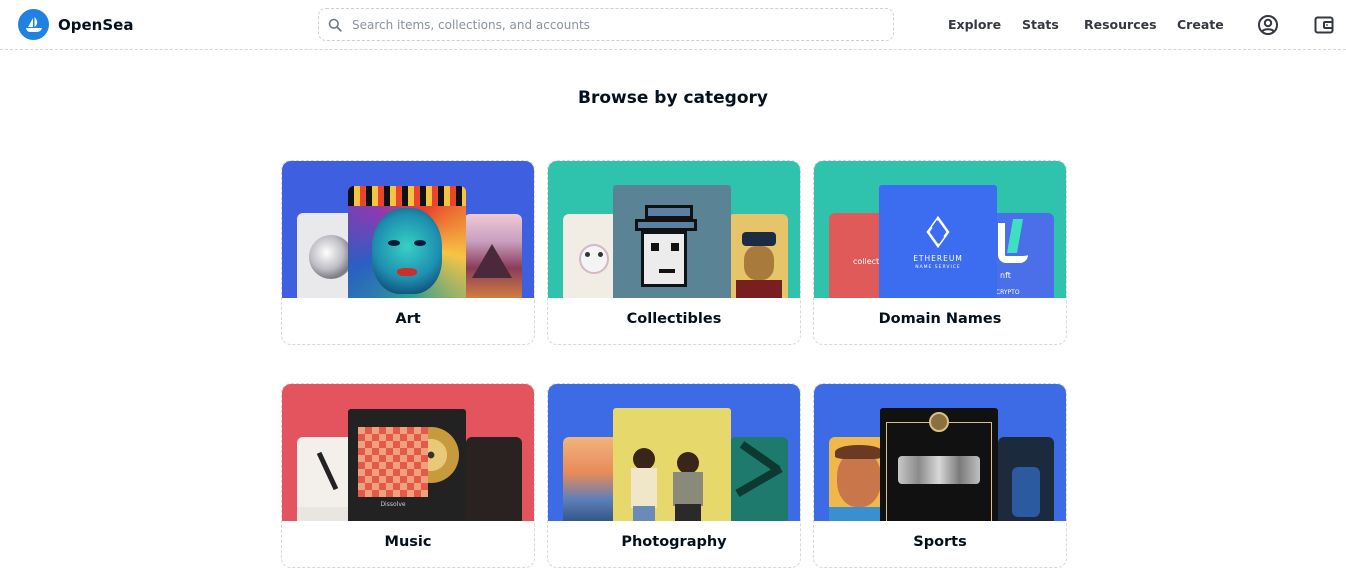 This screenshot has width=1346, height=568. Describe the element at coordinates (672, 241) in the screenshot. I see `cryptopunk-thumbnail` at that location.